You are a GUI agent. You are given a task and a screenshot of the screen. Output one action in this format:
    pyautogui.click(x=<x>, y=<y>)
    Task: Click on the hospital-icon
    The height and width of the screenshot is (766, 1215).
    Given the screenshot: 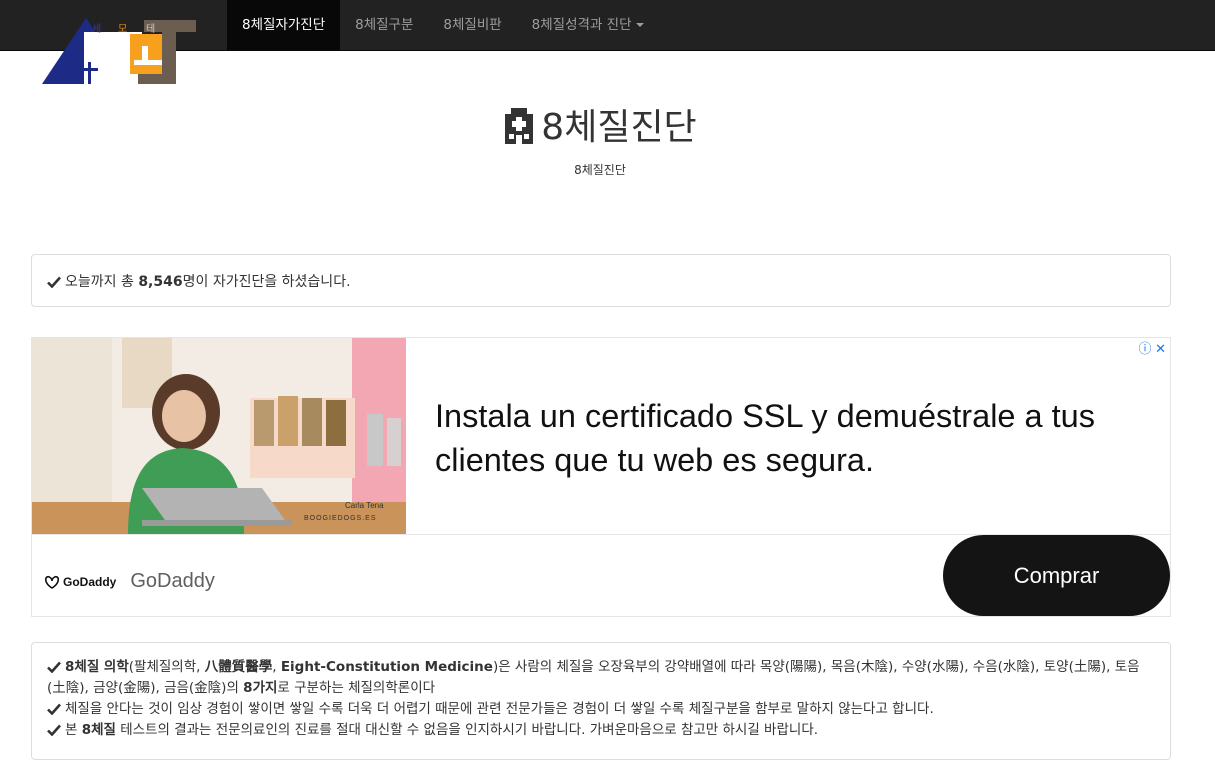 What is the action you would take?
    pyautogui.click(x=519, y=126)
    